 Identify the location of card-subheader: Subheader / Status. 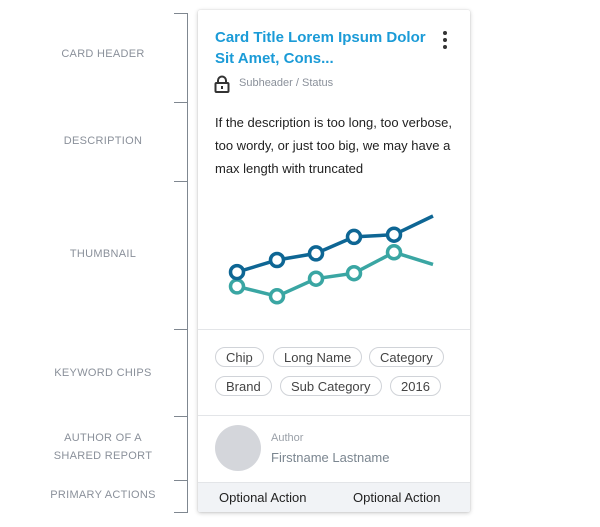
(286, 83).